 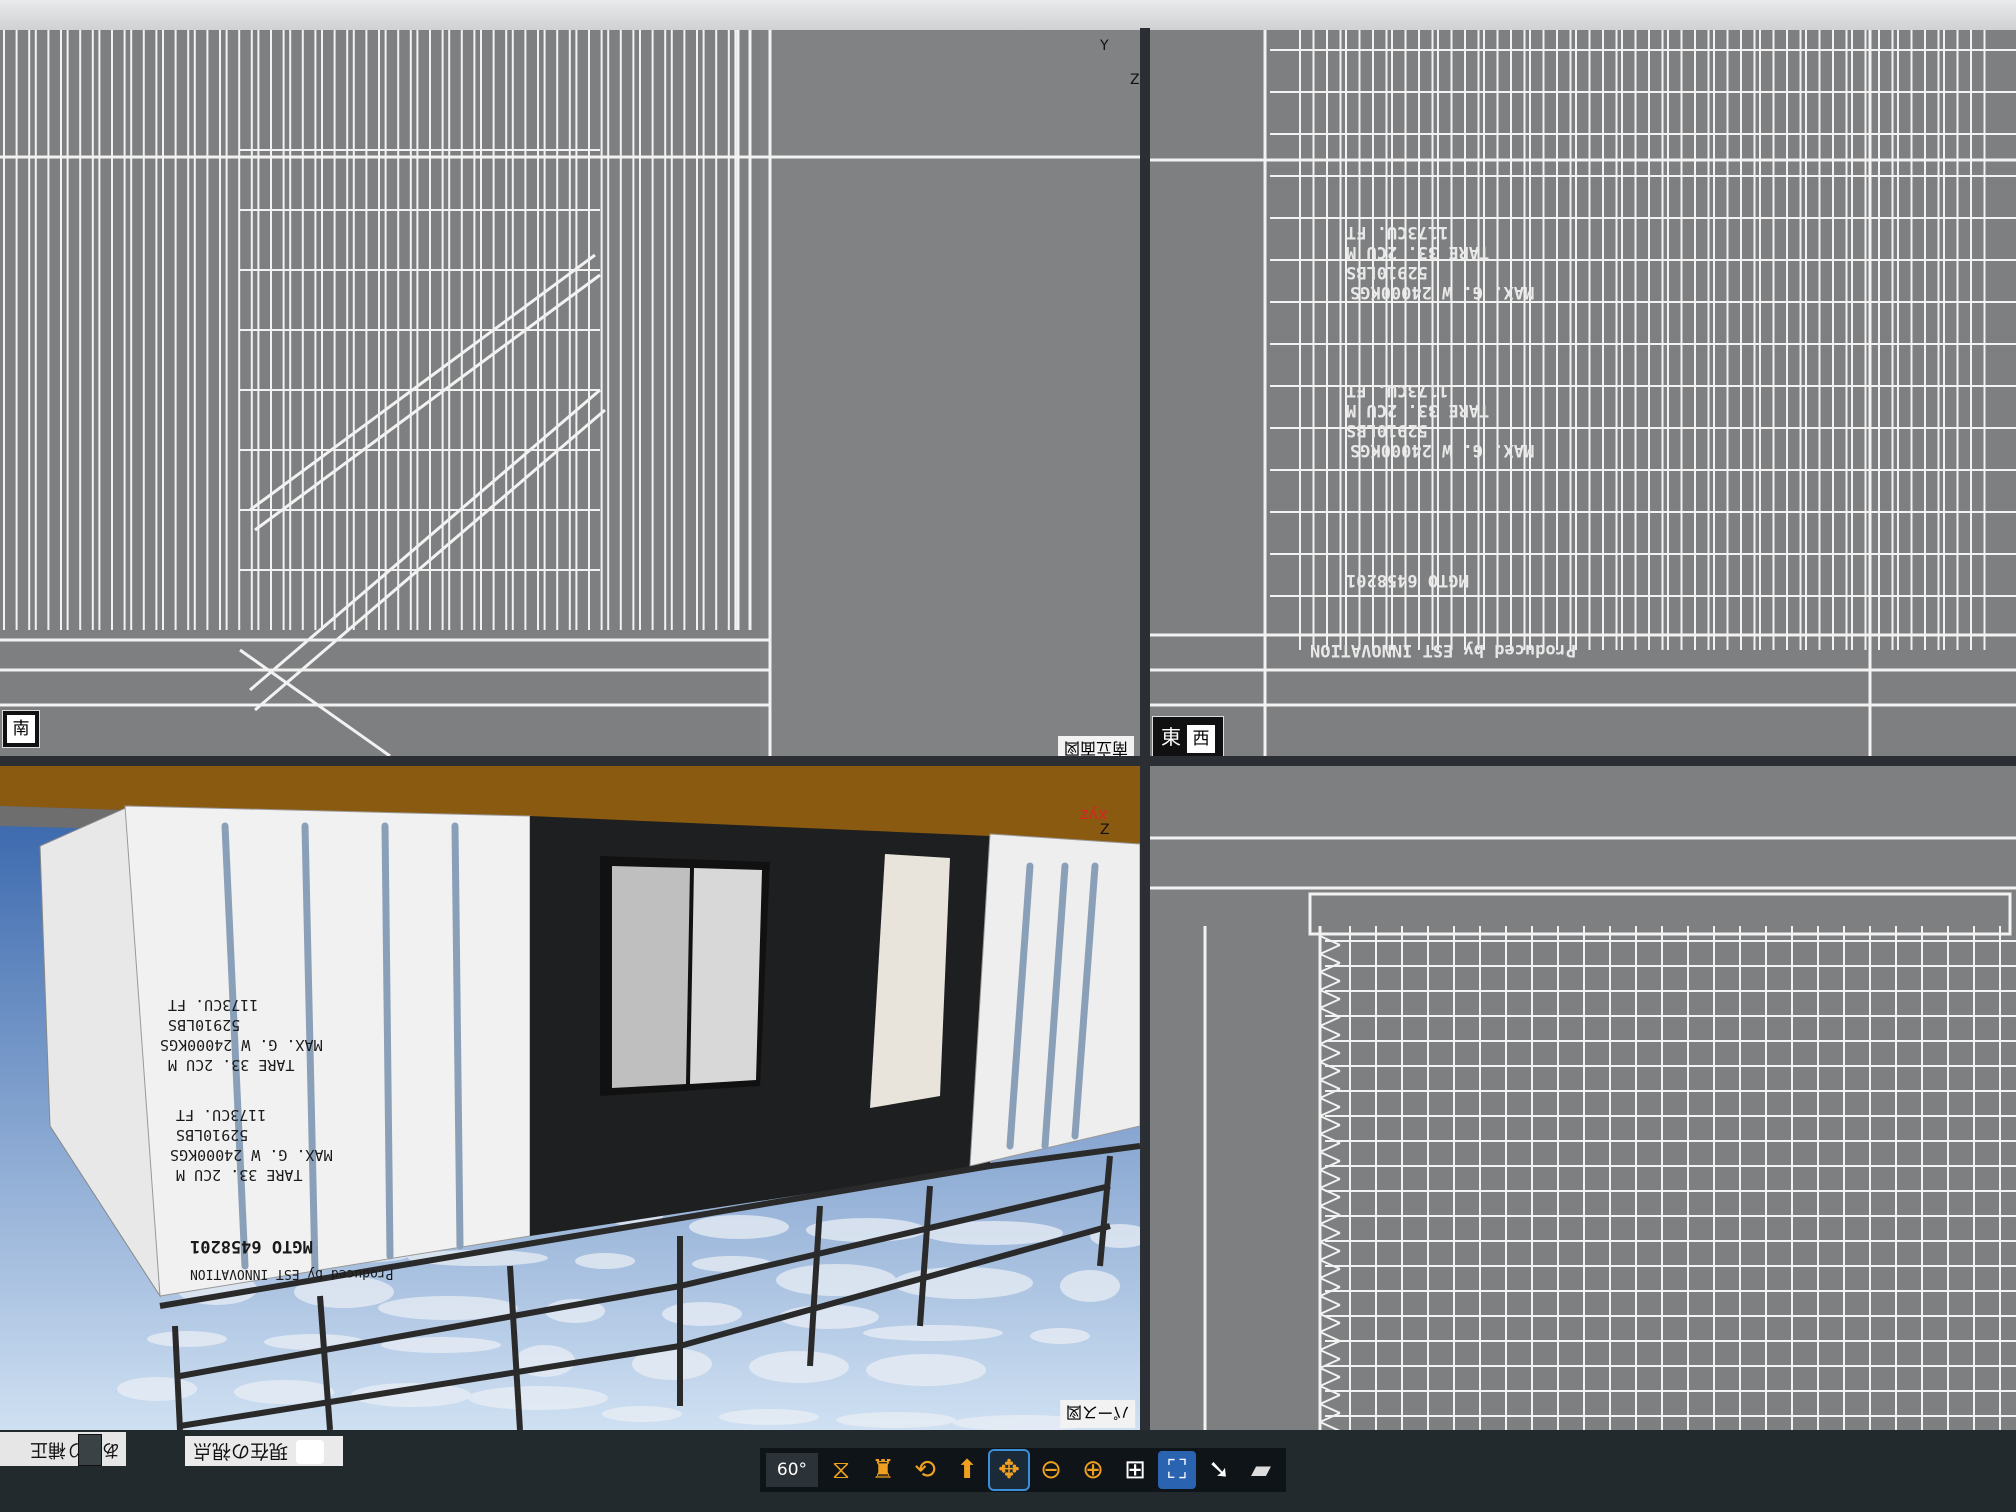 What do you see at coordinates (1188, 736) in the screenshot?
I see `viewport-label-east-west: 東西` at bounding box center [1188, 736].